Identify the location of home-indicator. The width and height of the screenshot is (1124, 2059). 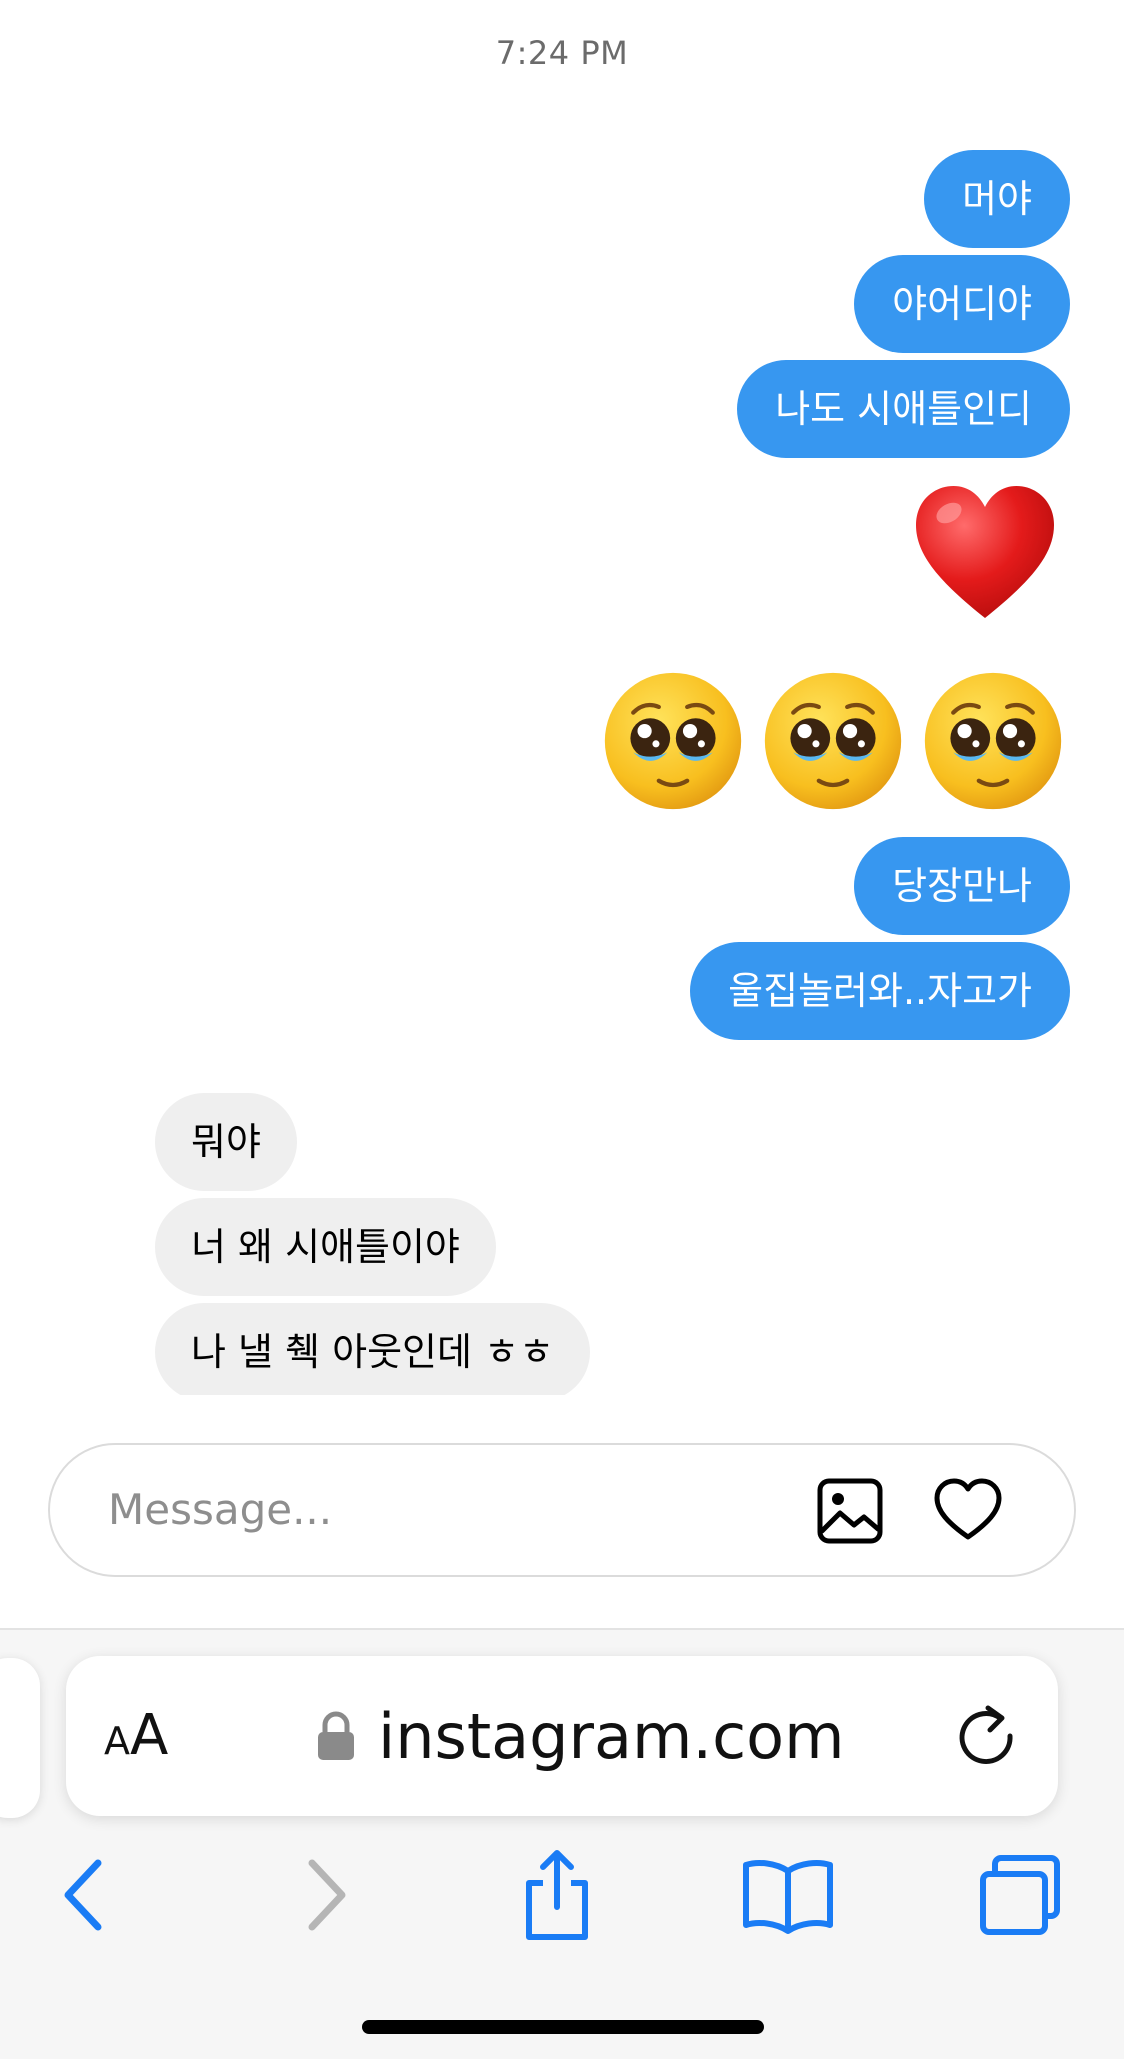
(563, 2027).